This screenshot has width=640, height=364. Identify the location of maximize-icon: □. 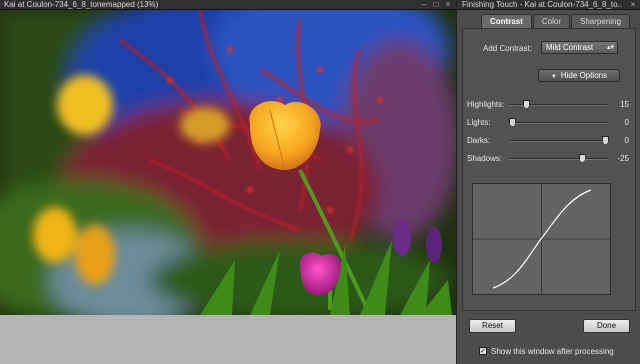
(436, 5).